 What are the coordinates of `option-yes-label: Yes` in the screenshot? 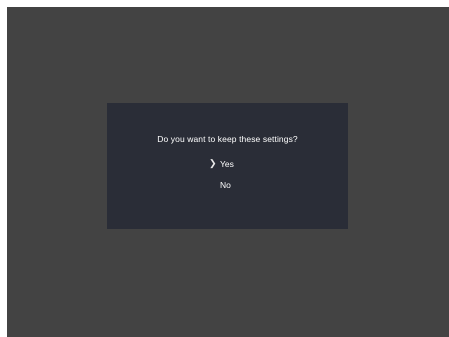 It's located at (227, 164).